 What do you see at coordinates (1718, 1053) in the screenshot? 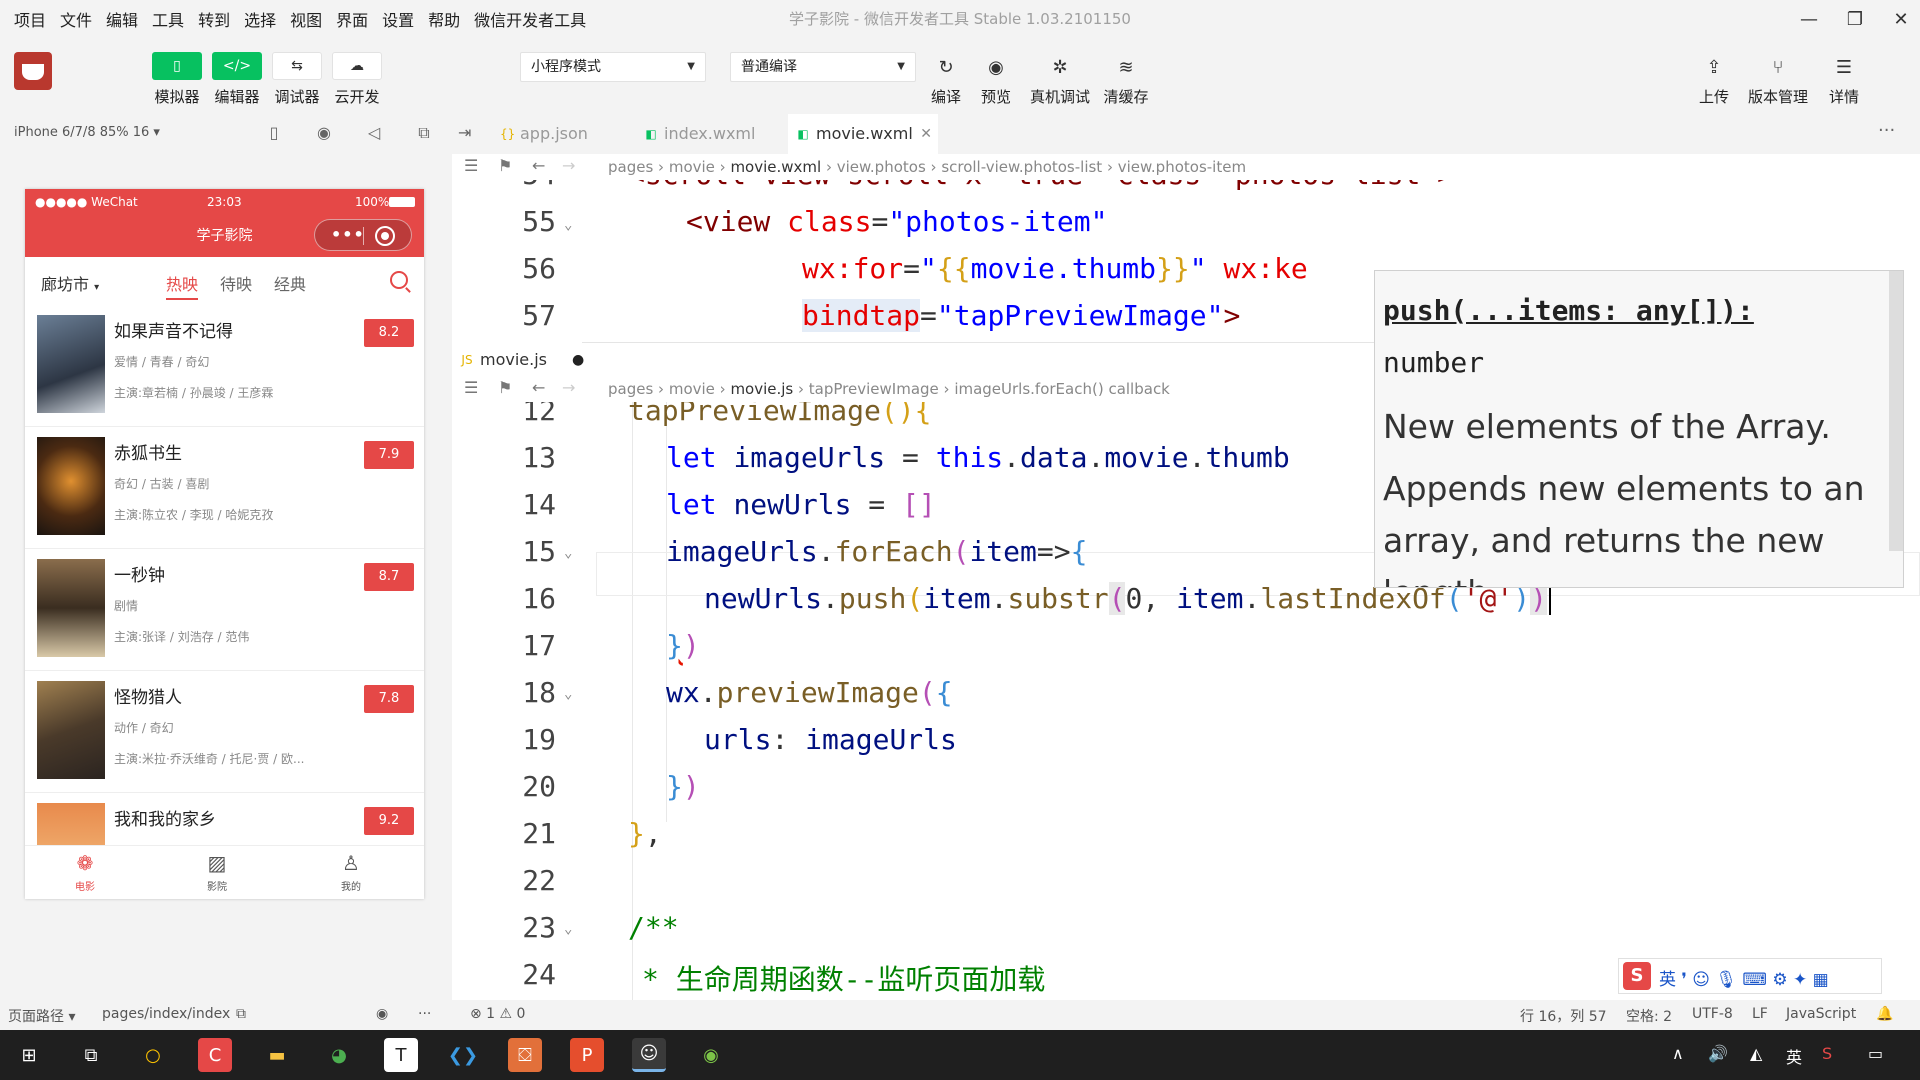
I see `volume-icon: 🔊` at bounding box center [1718, 1053].